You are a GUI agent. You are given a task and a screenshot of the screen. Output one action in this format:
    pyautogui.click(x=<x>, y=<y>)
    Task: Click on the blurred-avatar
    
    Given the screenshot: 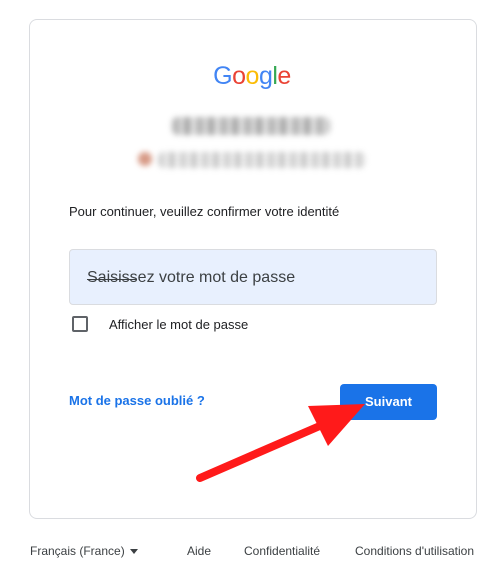 What is the action you would take?
    pyautogui.click(x=145, y=159)
    